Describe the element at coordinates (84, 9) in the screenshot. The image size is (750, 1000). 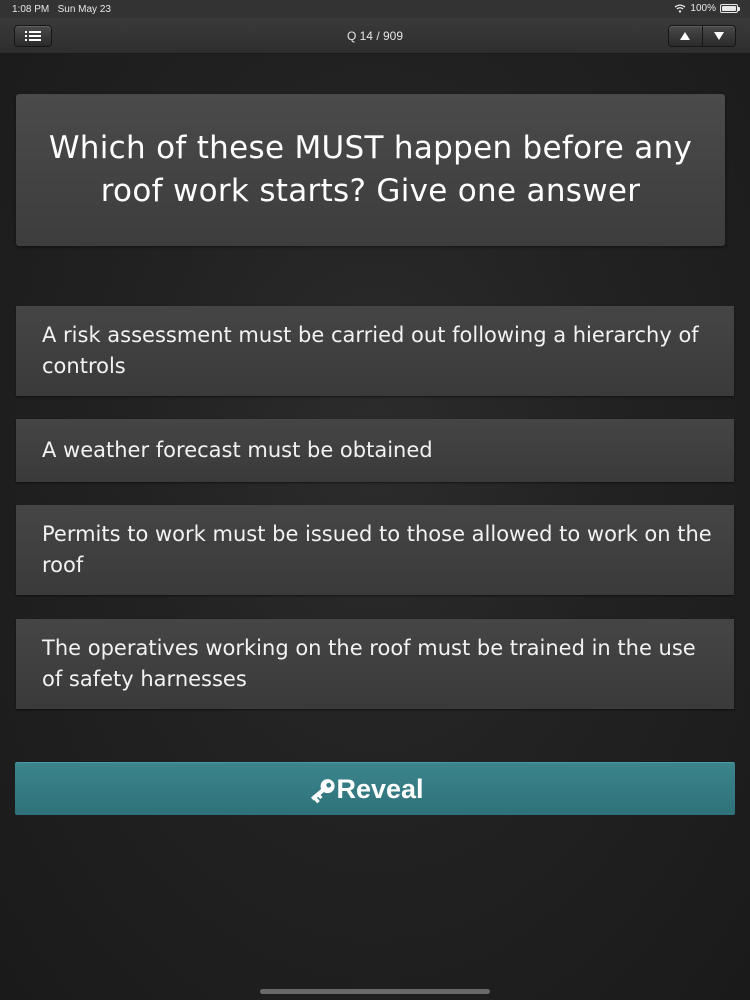
I see `status-date: Sun May 23` at that location.